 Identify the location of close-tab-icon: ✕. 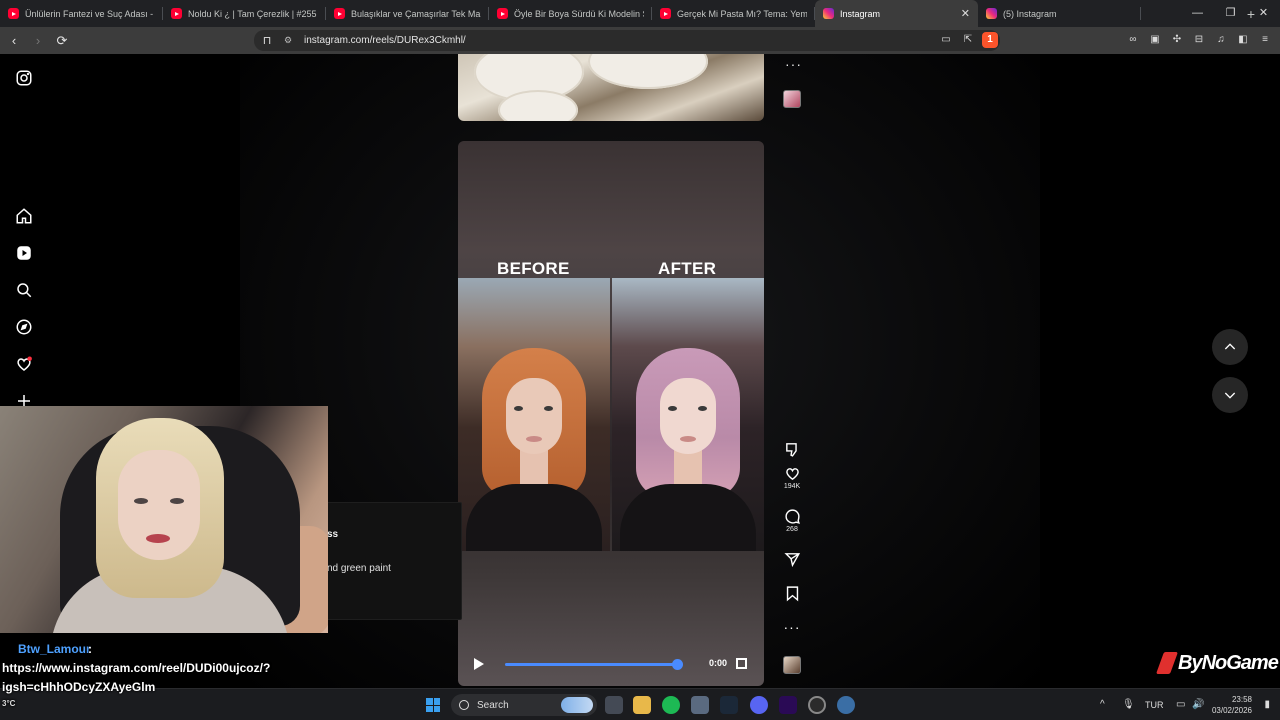
(965, 13).